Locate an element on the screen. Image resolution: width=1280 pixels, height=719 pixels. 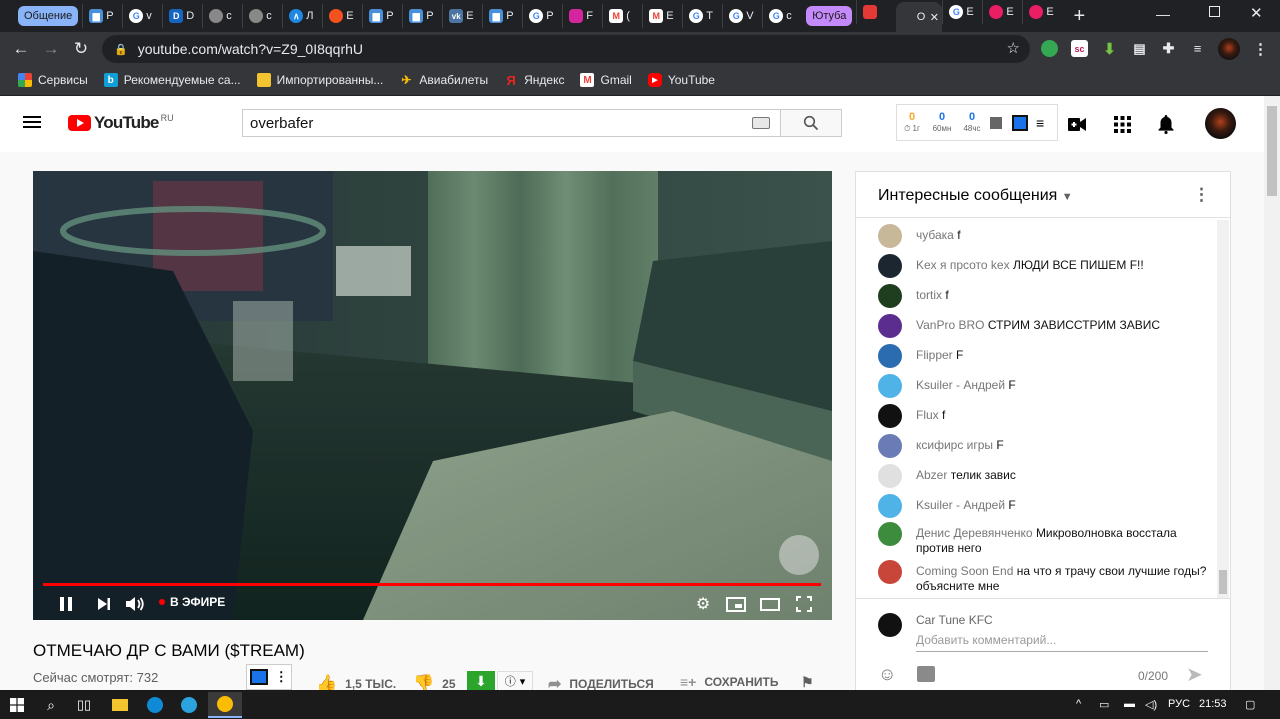
tab-group-label: Общение is located at coordinates (48, 16).